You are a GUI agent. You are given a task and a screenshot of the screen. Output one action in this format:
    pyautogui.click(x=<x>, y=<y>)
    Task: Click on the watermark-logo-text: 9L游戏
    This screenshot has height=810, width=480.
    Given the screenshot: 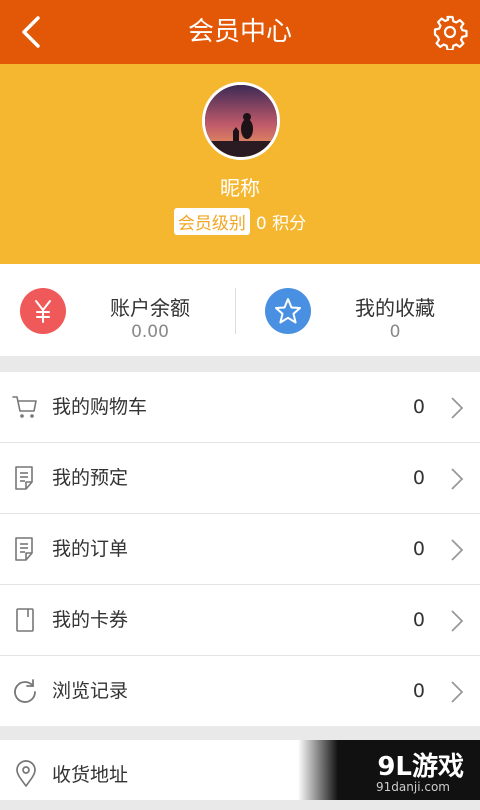 What is the action you would take?
    pyautogui.click(x=420, y=767)
    